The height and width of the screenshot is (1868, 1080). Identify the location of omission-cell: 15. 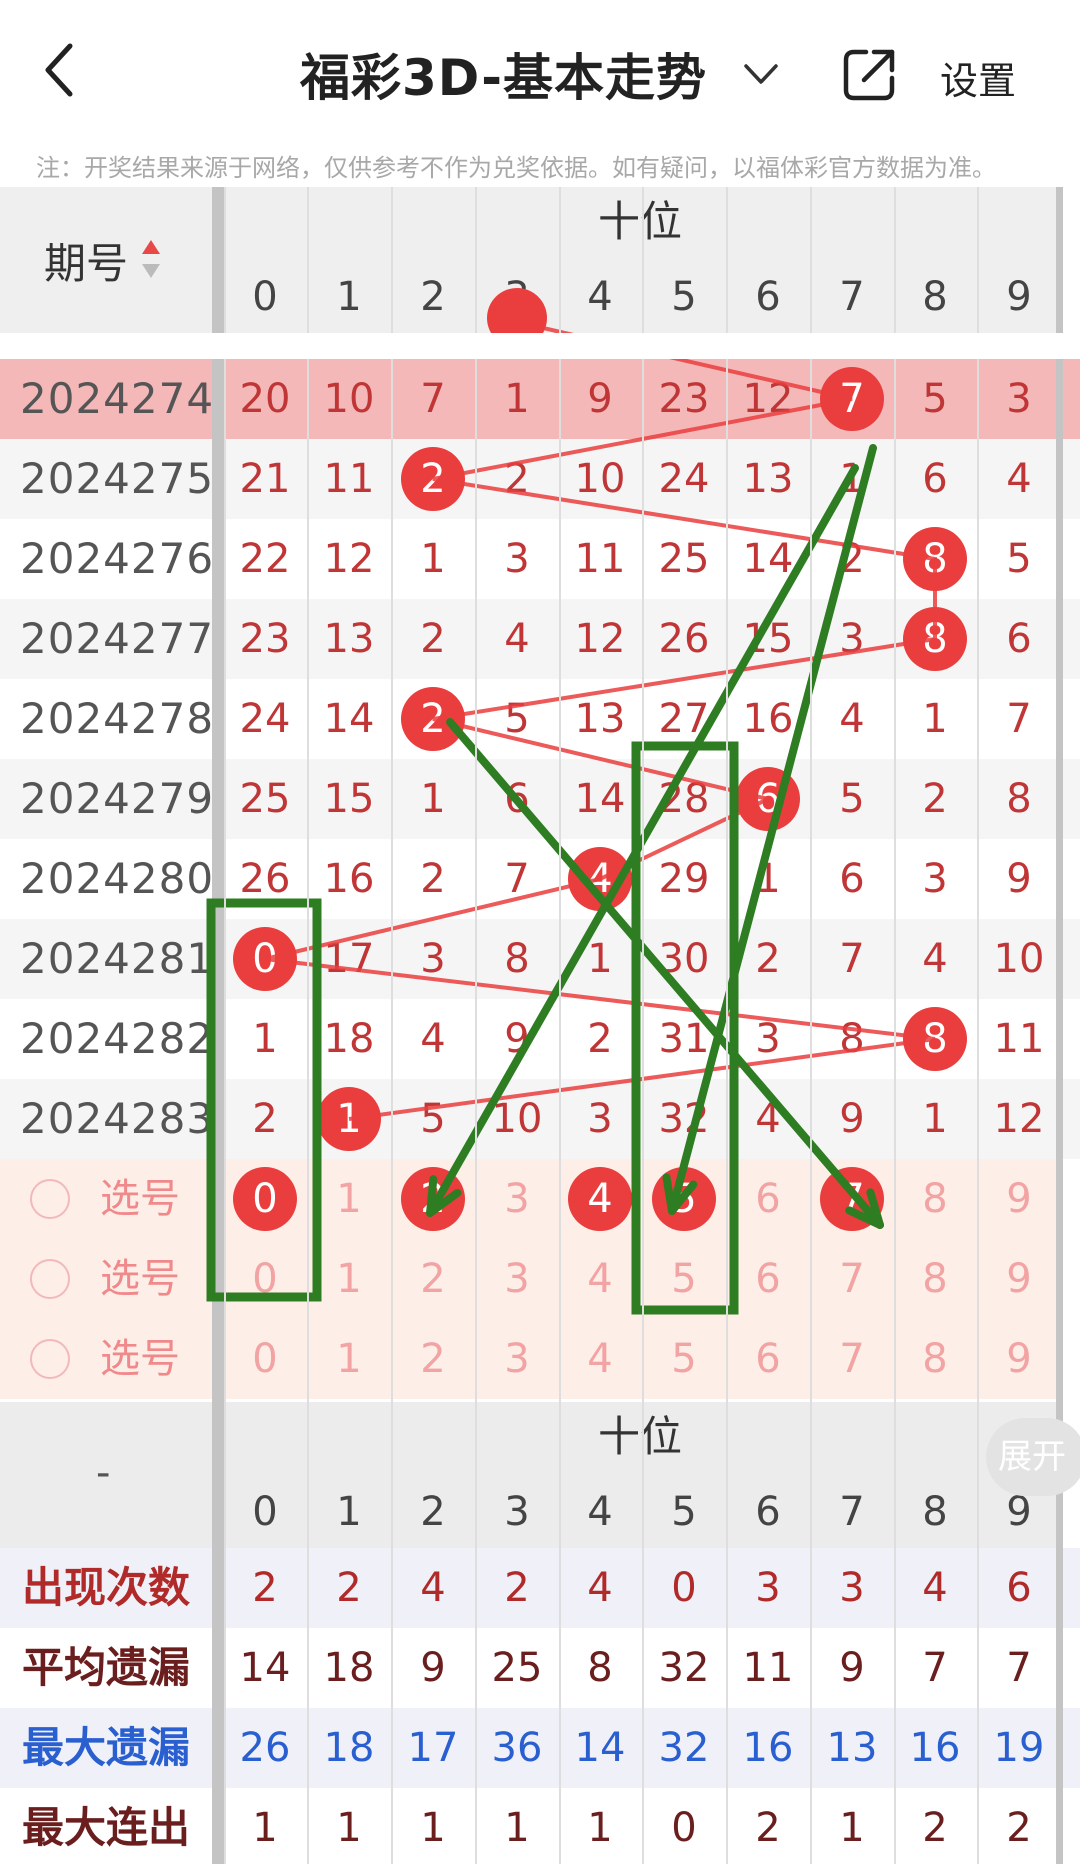
(768, 639).